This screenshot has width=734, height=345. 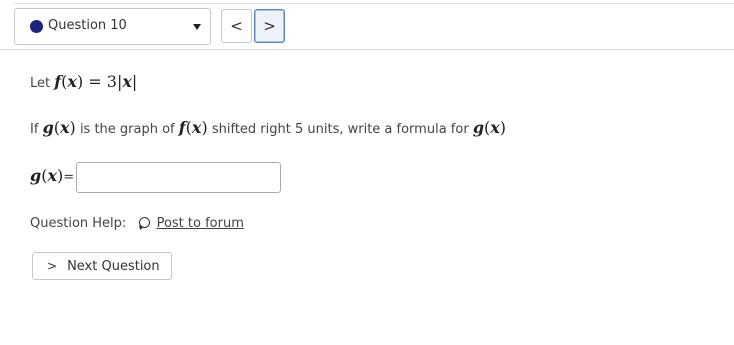 What do you see at coordinates (374, 3) in the screenshot?
I see `top-divider` at bounding box center [374, 3].